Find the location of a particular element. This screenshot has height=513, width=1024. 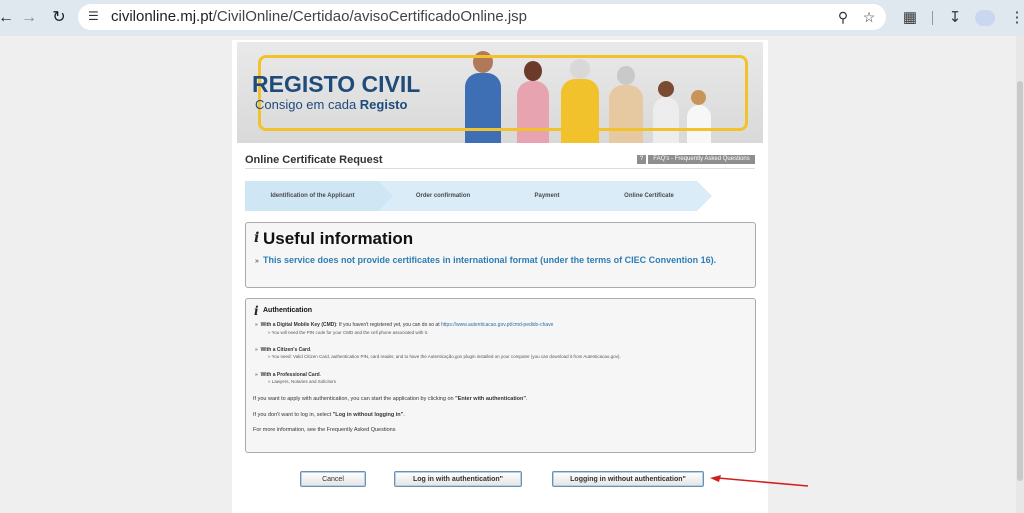

cancel-button: Cancel is located at coordinates (333, 479).